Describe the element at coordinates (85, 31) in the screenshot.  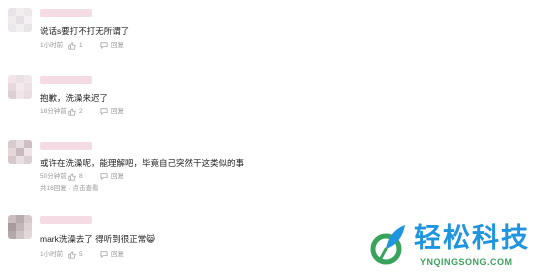
I see `comment-text: 说话s要打不打无所谓了` at that location.